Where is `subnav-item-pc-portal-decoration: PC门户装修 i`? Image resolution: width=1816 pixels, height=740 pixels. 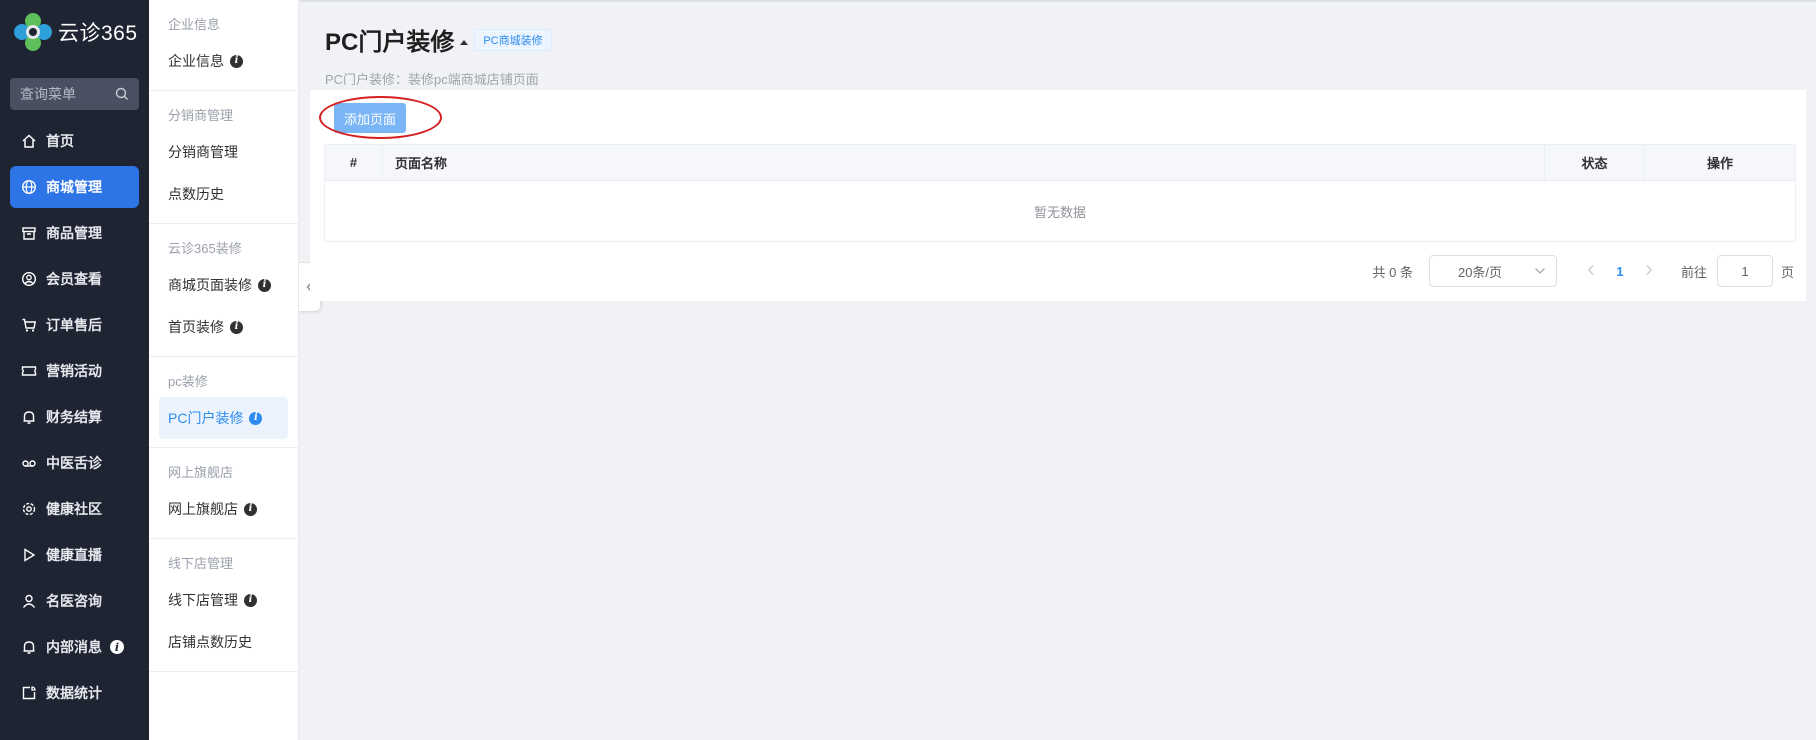
subnav-item-pc-portal-decoration: PC门户装修 i is located at coordinates (223, 418).